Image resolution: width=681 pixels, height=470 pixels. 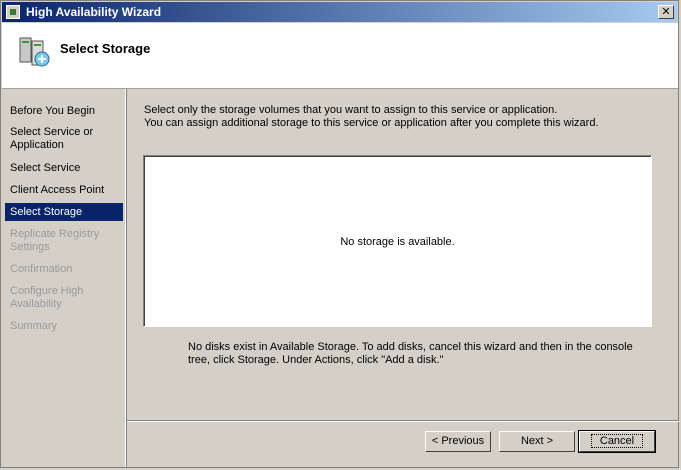 What do you see at coordinates (403, 421) in the screenshot?
I see `button-separator` at bounding box center [403, 421].